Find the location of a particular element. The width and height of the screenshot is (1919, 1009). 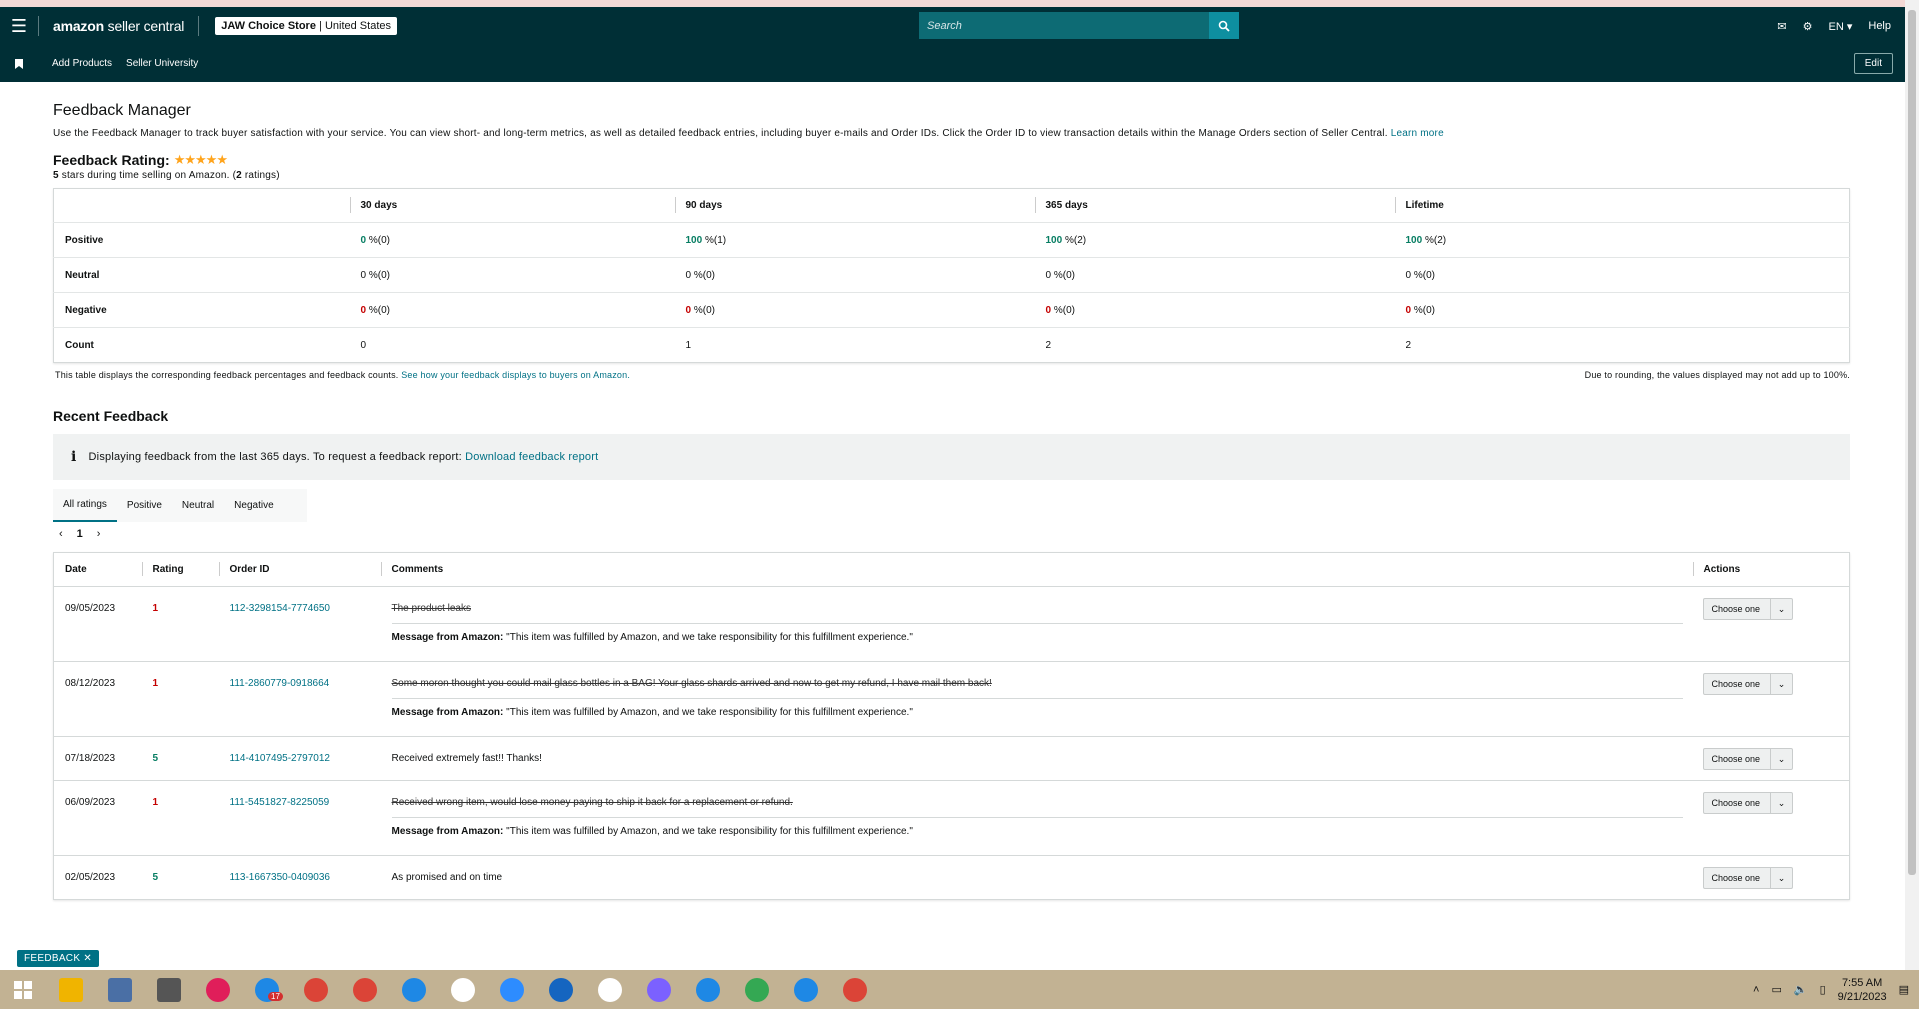

menu-icon: ☰ is located at coordinates (19, 26).